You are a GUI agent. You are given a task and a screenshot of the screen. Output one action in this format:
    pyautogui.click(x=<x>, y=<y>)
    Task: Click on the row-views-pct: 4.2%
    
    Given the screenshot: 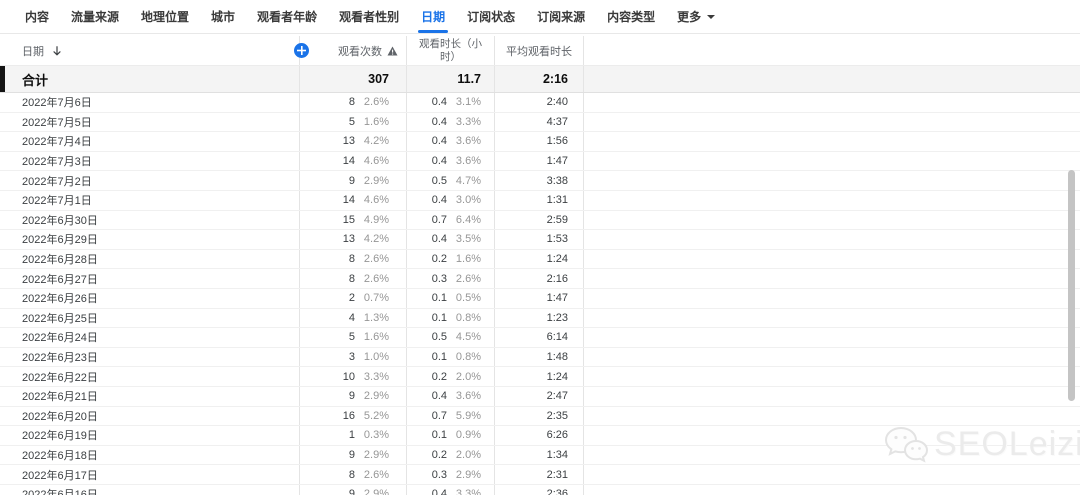 What is the action you would take?
    pyautogui.click(x=376, y=141)
    